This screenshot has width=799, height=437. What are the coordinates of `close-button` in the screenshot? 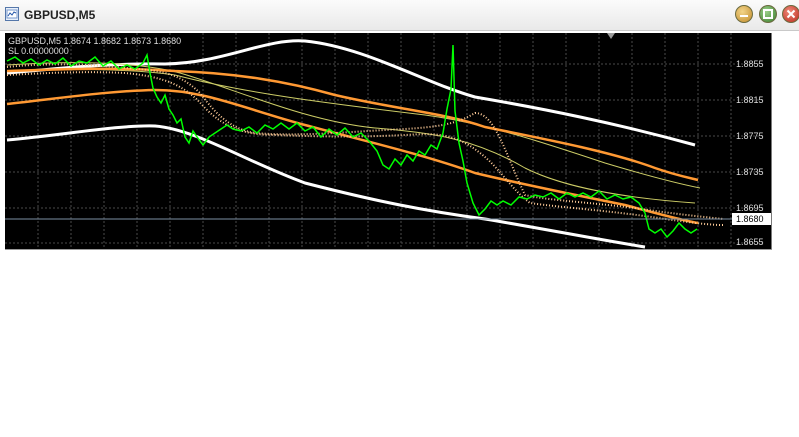 It's located at (790, 14).